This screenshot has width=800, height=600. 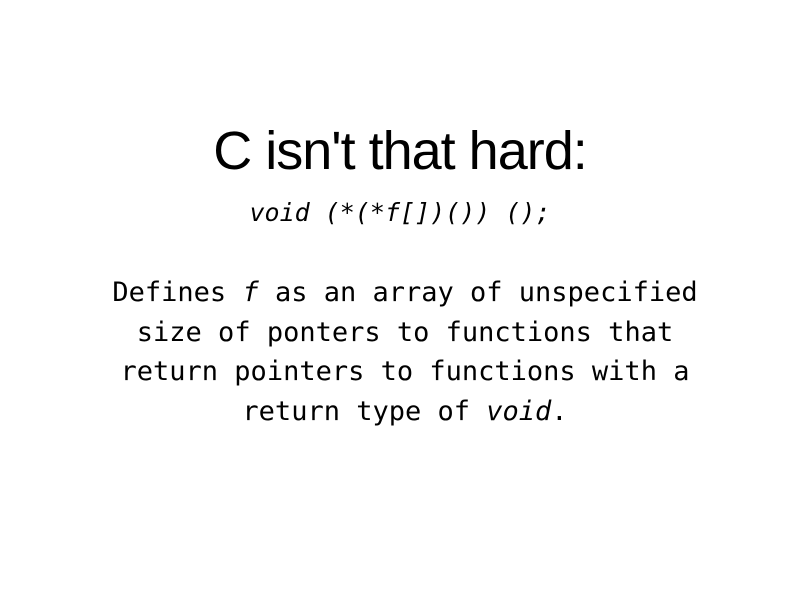 I want to click on identifier-void: void, so click(x=519, y=411).